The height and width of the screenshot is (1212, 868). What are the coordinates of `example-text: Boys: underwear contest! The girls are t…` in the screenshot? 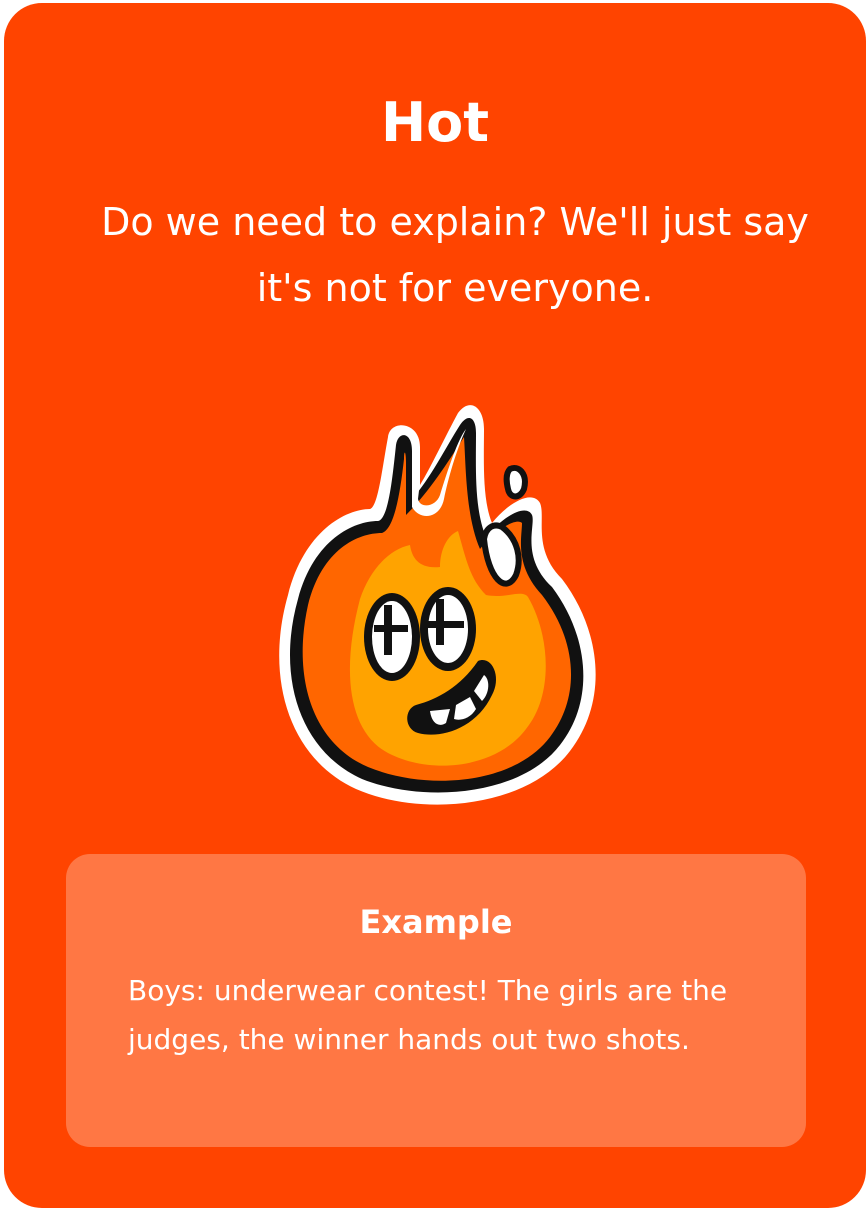 It's located at (428, 1015).